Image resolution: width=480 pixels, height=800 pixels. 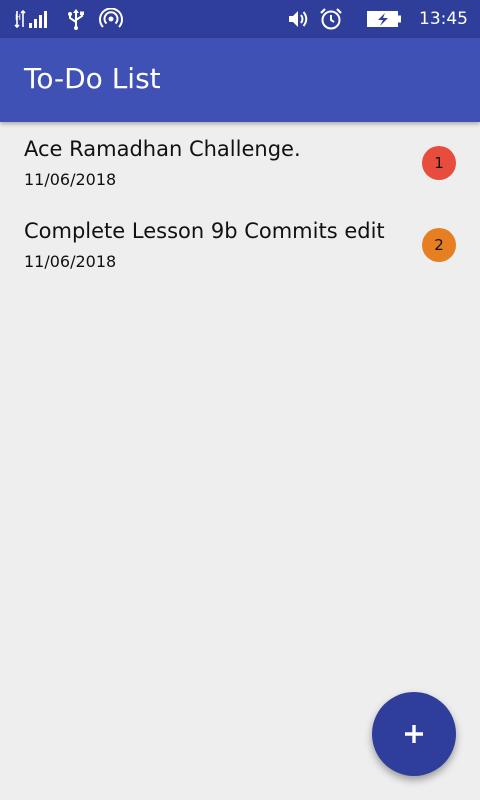 What do you see at coordinates (298, 19) in the screenshot?
I see `volume-icon` at bounding box center [298, 19].